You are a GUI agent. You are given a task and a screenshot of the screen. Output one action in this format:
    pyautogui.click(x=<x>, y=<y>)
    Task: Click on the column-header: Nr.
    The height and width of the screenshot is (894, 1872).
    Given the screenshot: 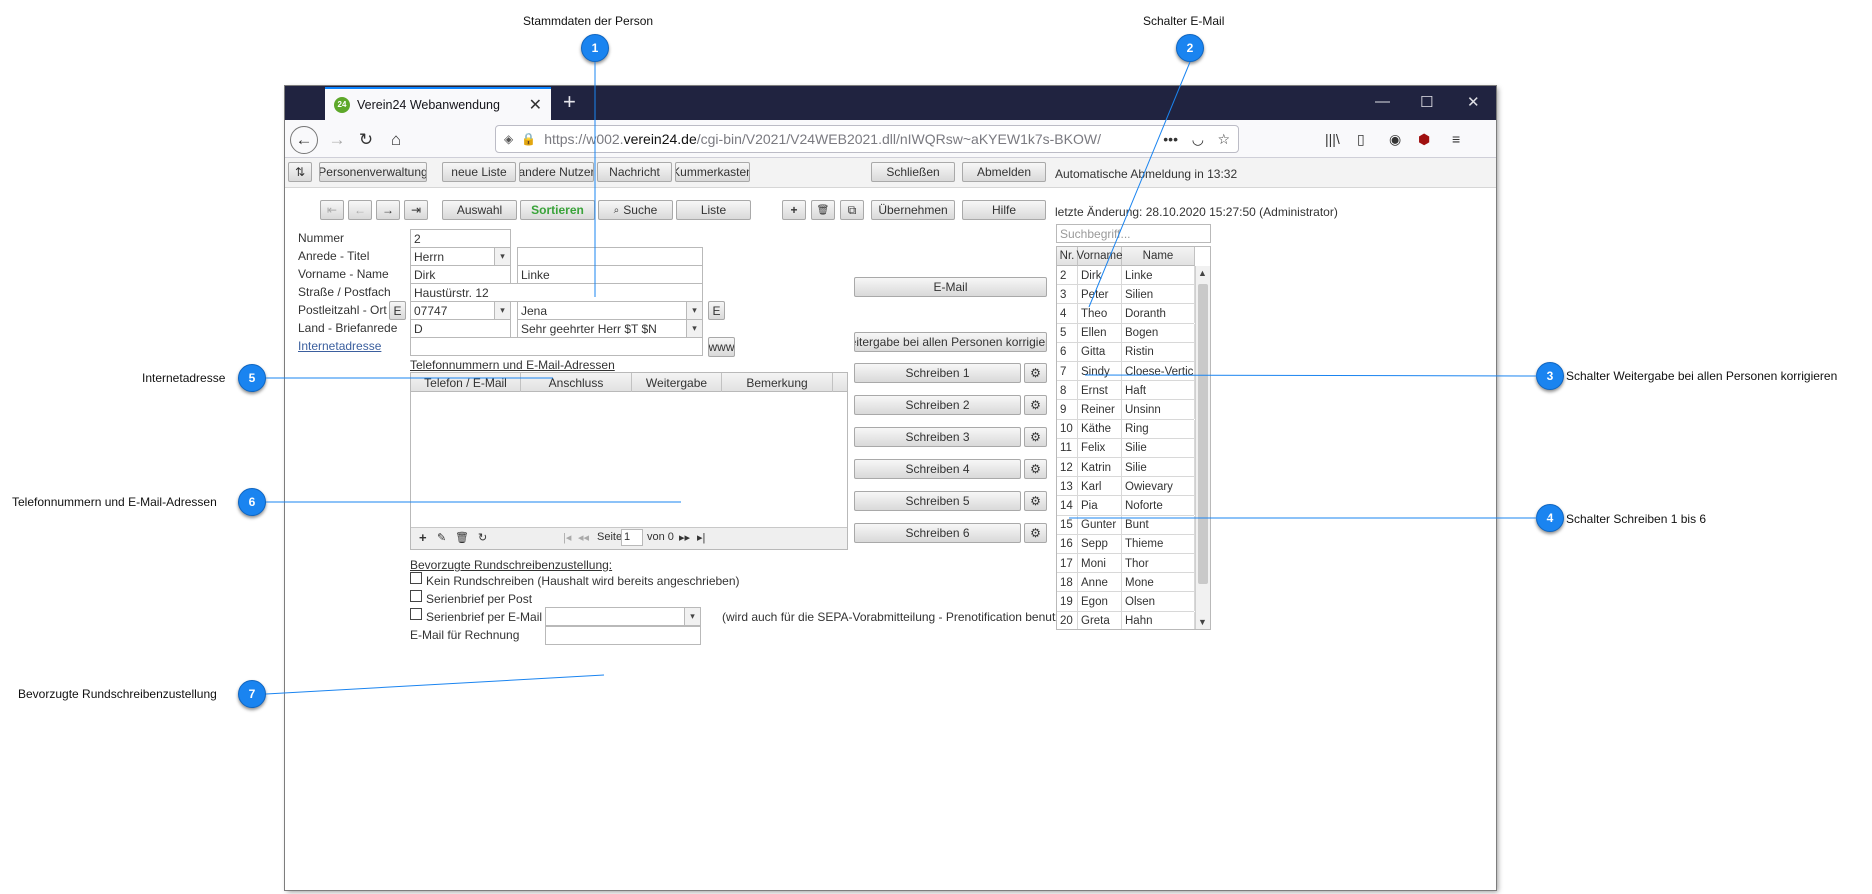 What is the action you would take?
    pyautogui.click(x=1067, y=256)
    